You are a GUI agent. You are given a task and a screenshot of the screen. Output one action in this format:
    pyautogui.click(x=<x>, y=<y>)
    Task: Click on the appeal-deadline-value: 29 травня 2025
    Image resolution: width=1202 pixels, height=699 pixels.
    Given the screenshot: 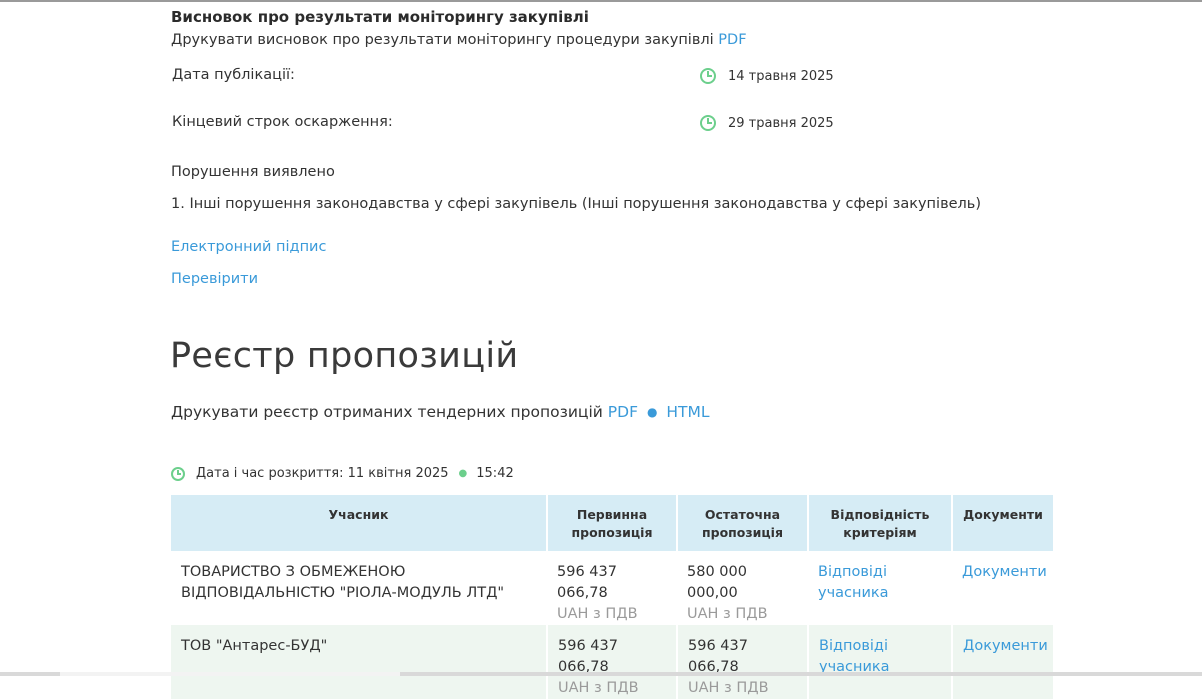 What is the action you would take?
    pyautogui.click(x=781, y=123)
    